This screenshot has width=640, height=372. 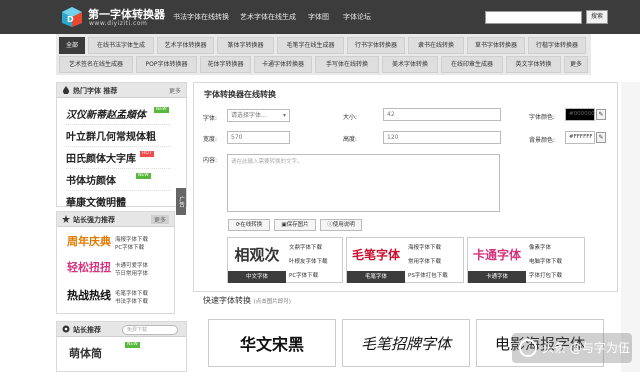 What do you see at coordinates (310, 45) in the screenshot?
I see `cat-item: 毛笔字在线生成器` at bounding box center [310, 45].